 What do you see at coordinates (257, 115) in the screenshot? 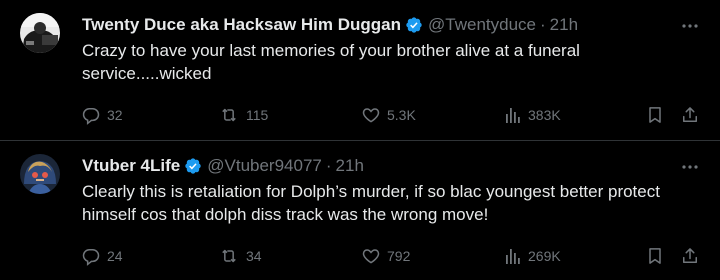
I see `retweet-count: 115` at bounding box center [257, 115].